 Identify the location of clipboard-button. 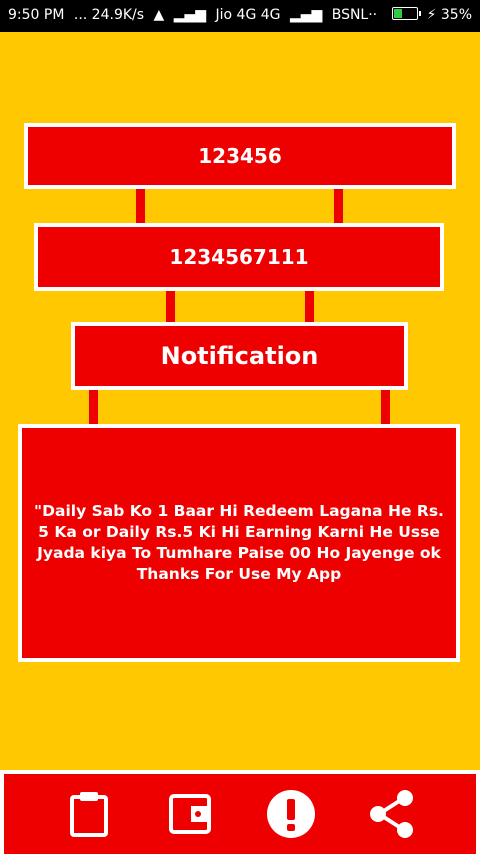
(89, 814).